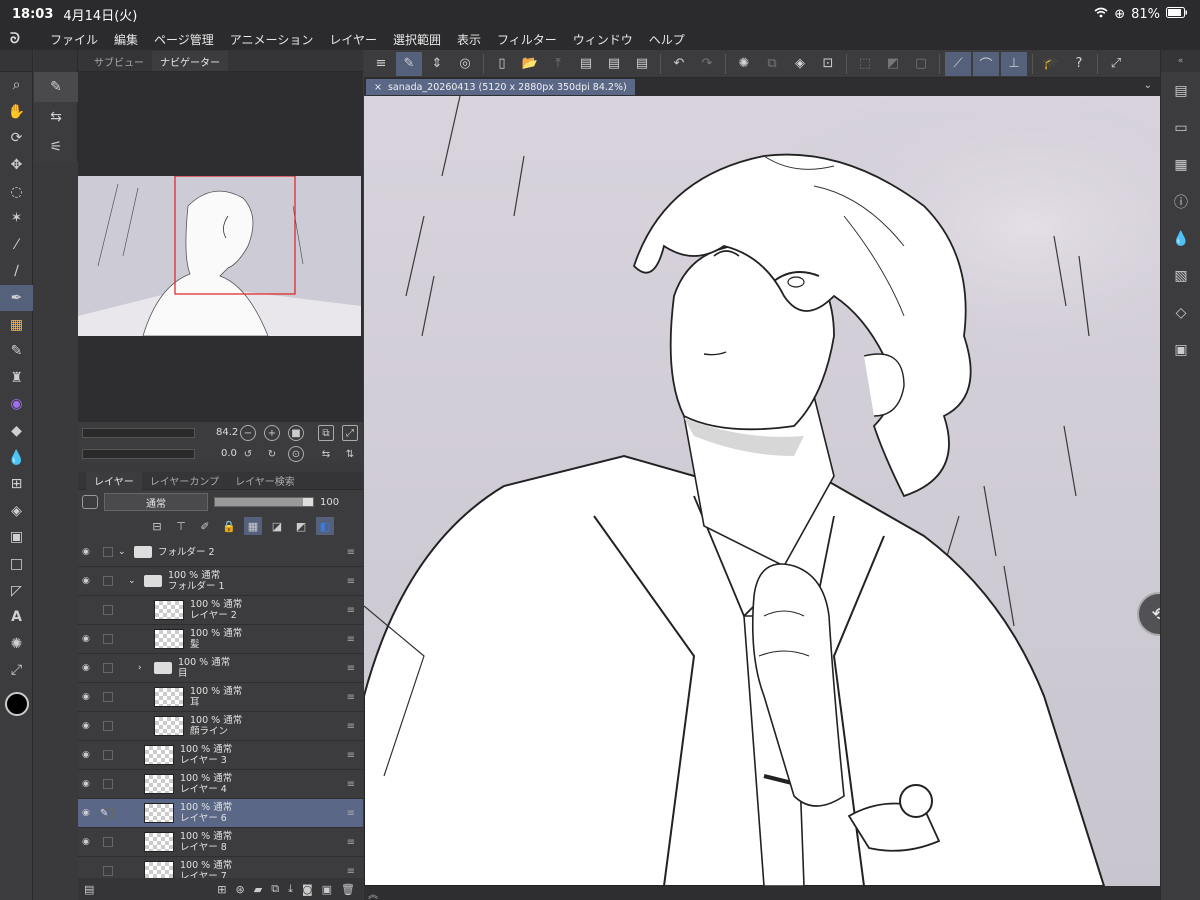  Describe the element at coordinates (744, 64) in the screenshot. I see `loading-icon: ✺` at that location.